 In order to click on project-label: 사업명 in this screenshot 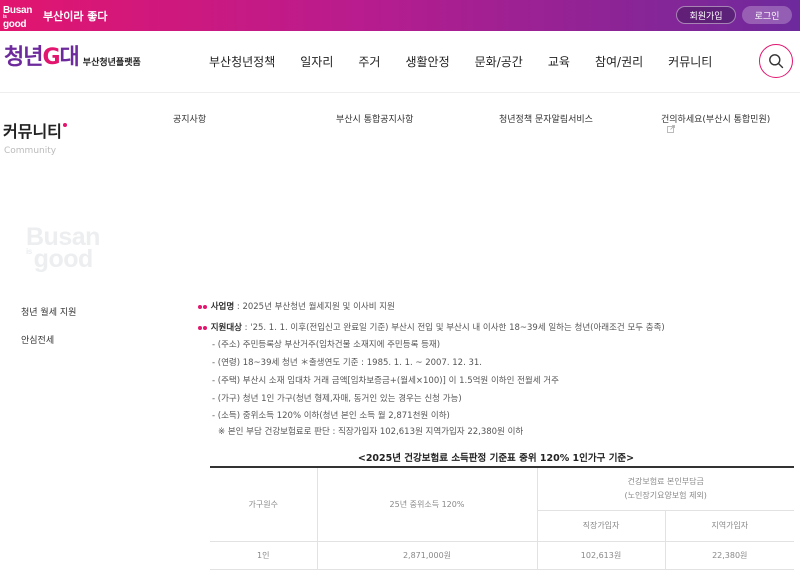, I will do `click(222, 307)`.